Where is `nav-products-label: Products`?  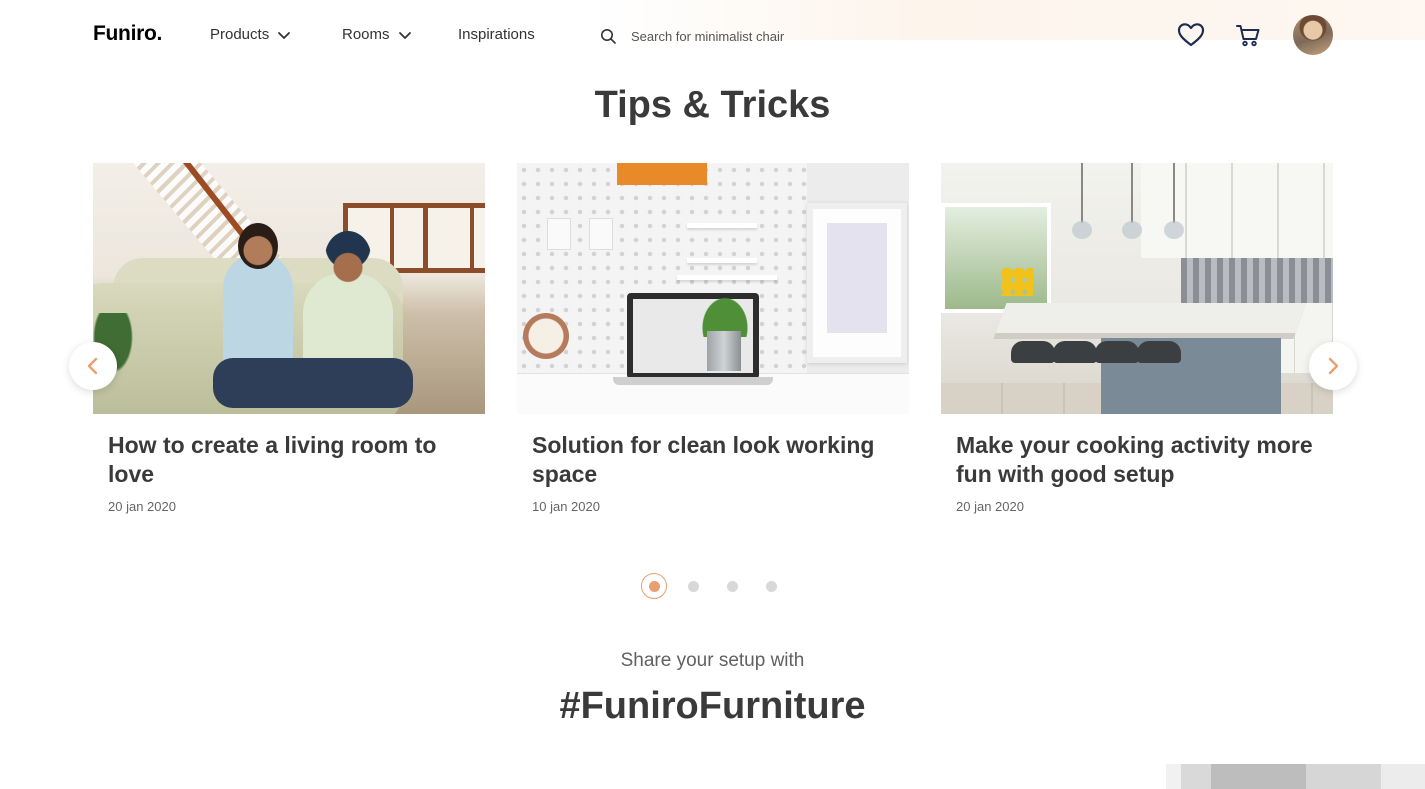 nav-products-label: Products is located at coordinates (240, 34).